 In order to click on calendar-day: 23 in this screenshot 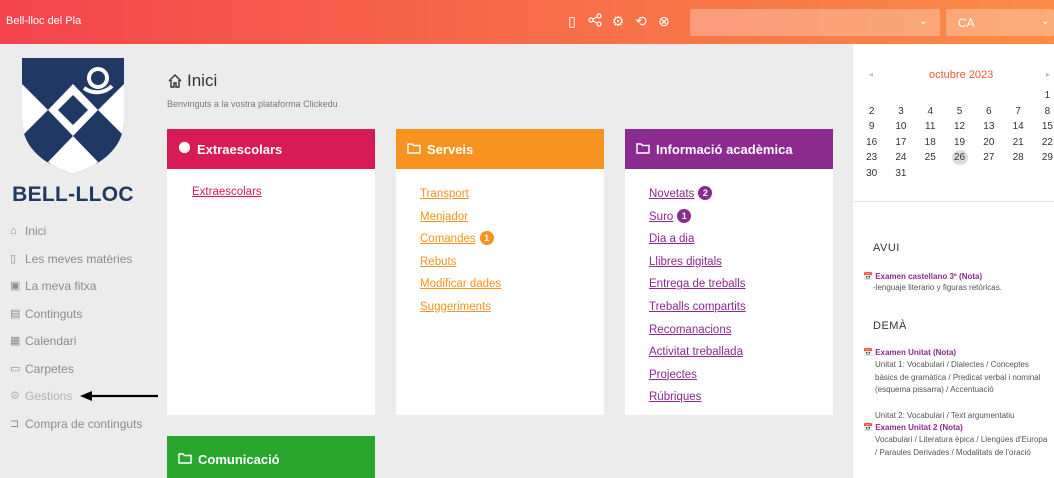, I will do `click(871, 158)`.